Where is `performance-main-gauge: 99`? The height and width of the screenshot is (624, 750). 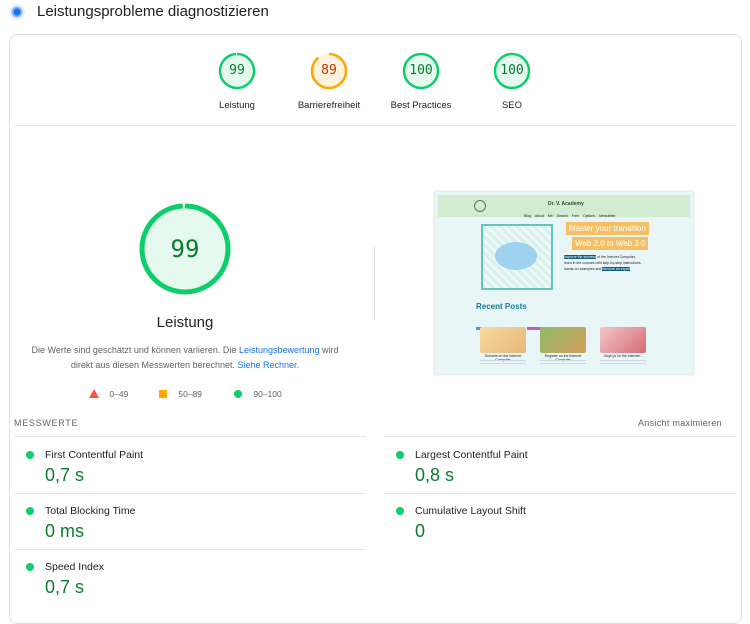 performance-main-gauge: 99 is located at coordinates (185, 249).